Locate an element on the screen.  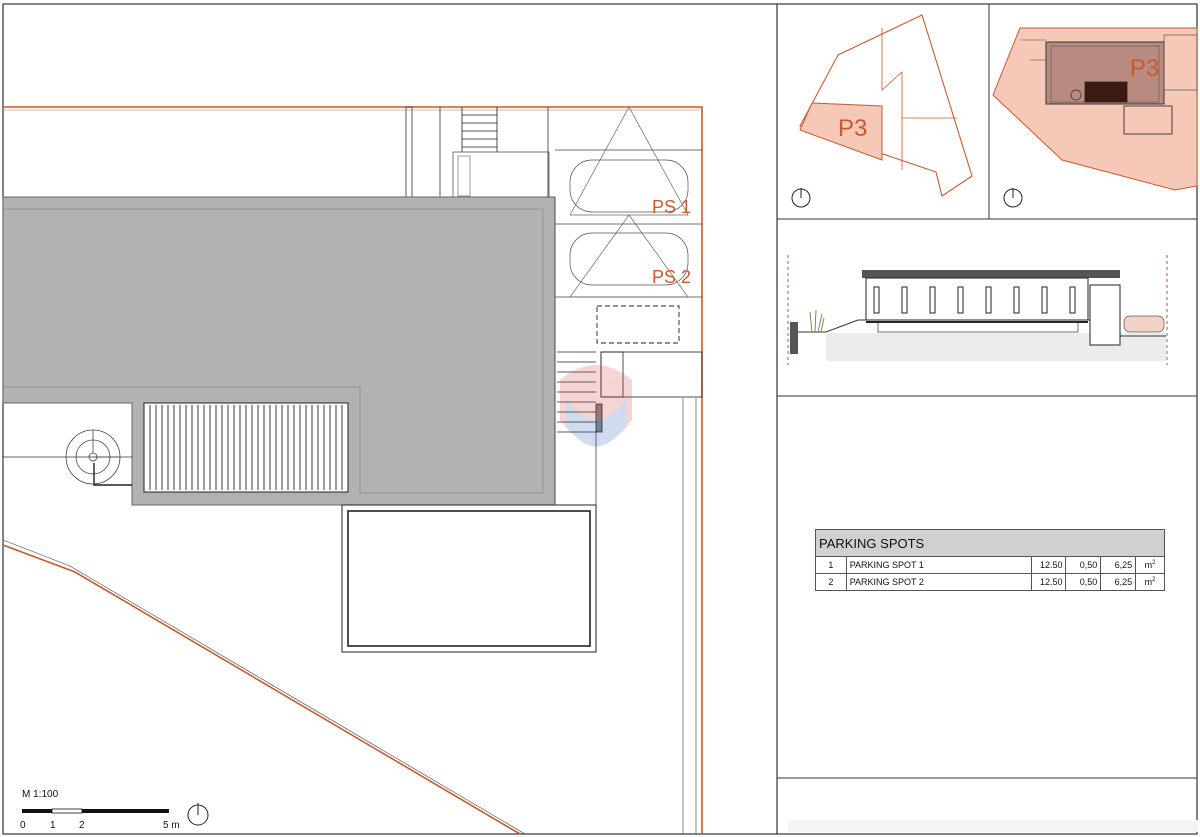
section-foundation is located at coordinates (978, 327).